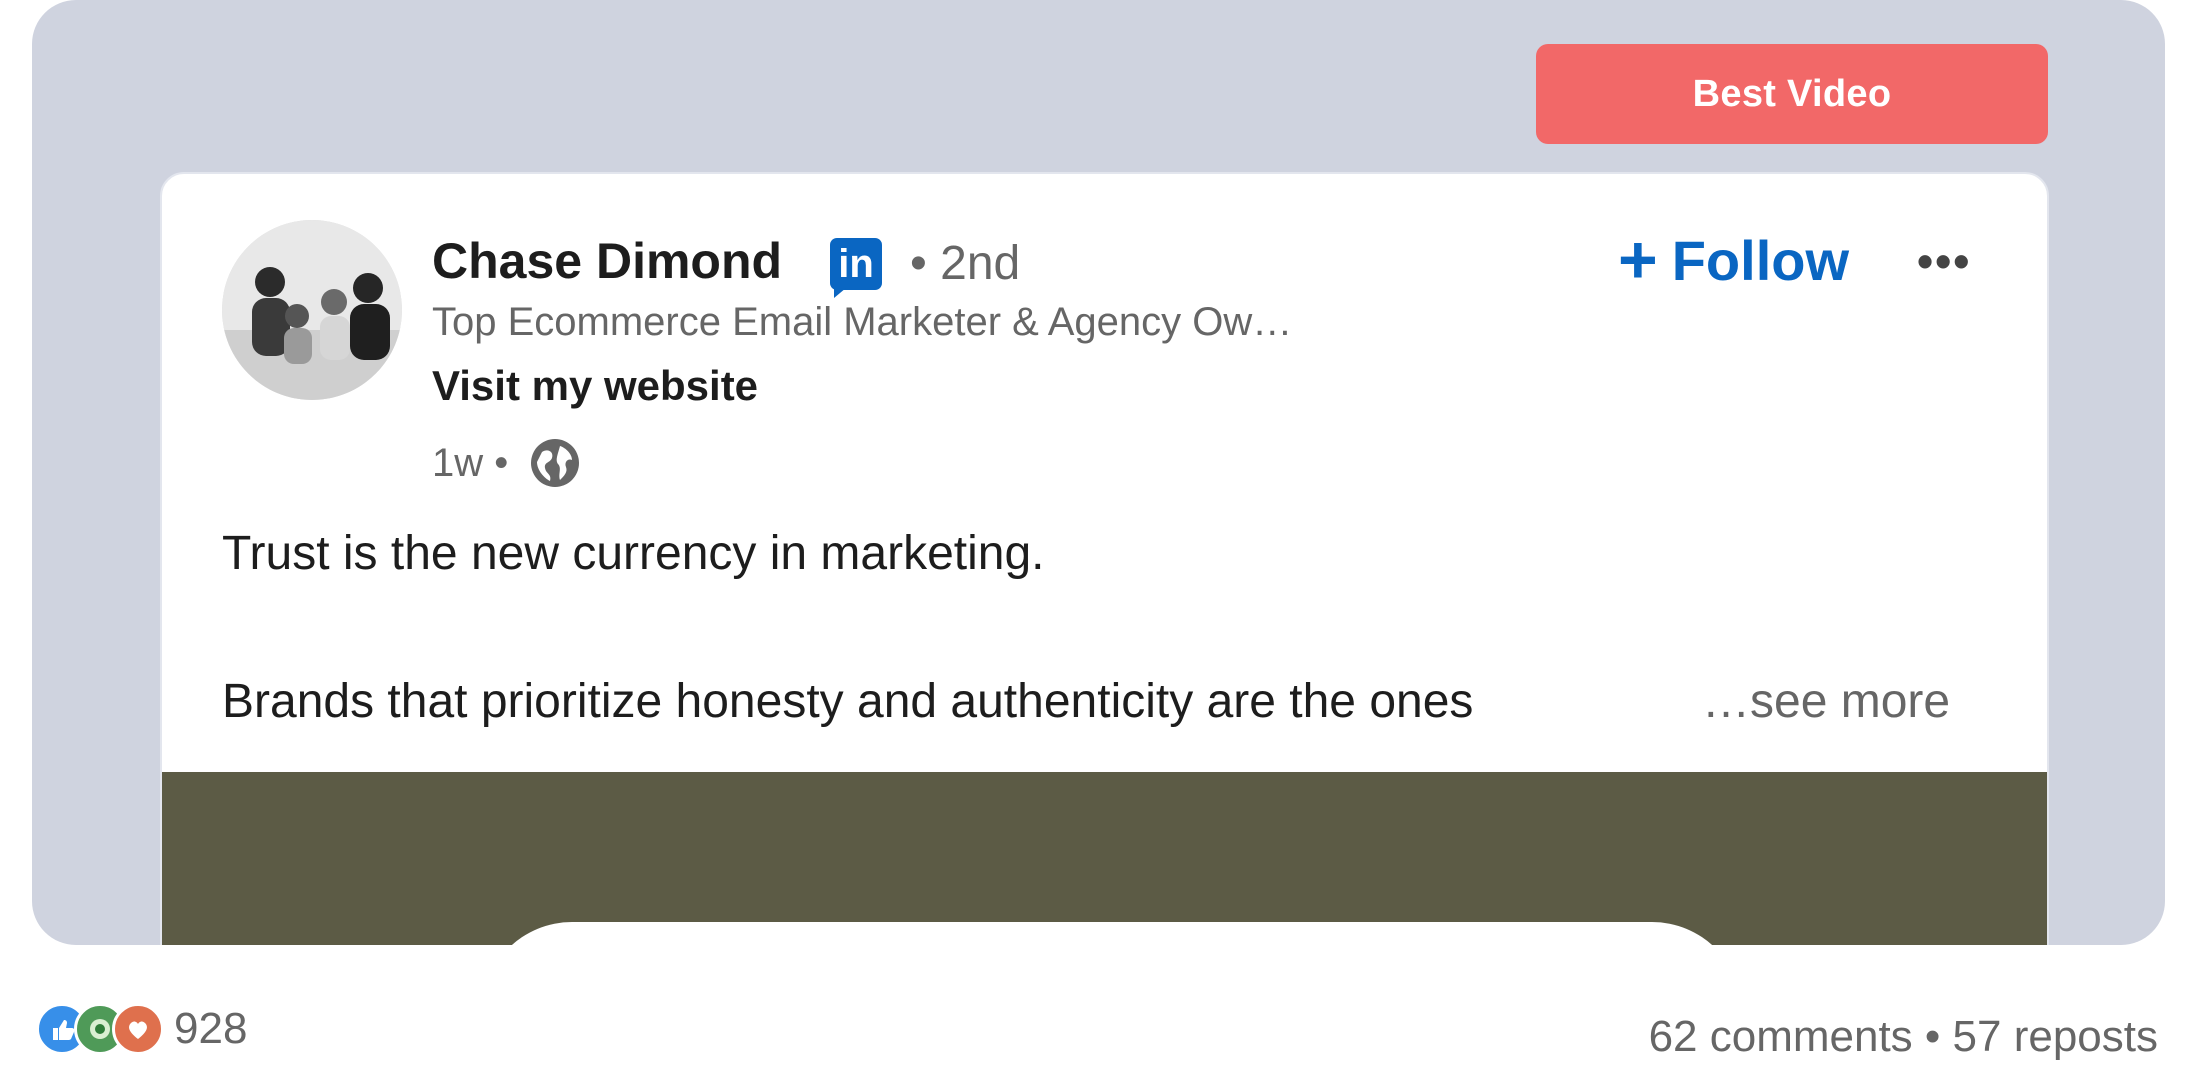 Image resolution: width=2196 pixels, height=1088 pixels. What do you see at coordinates (595, 386) in the screenshot?
I see `visit-website-link: Visit my website` at bounding box center [595, 386].